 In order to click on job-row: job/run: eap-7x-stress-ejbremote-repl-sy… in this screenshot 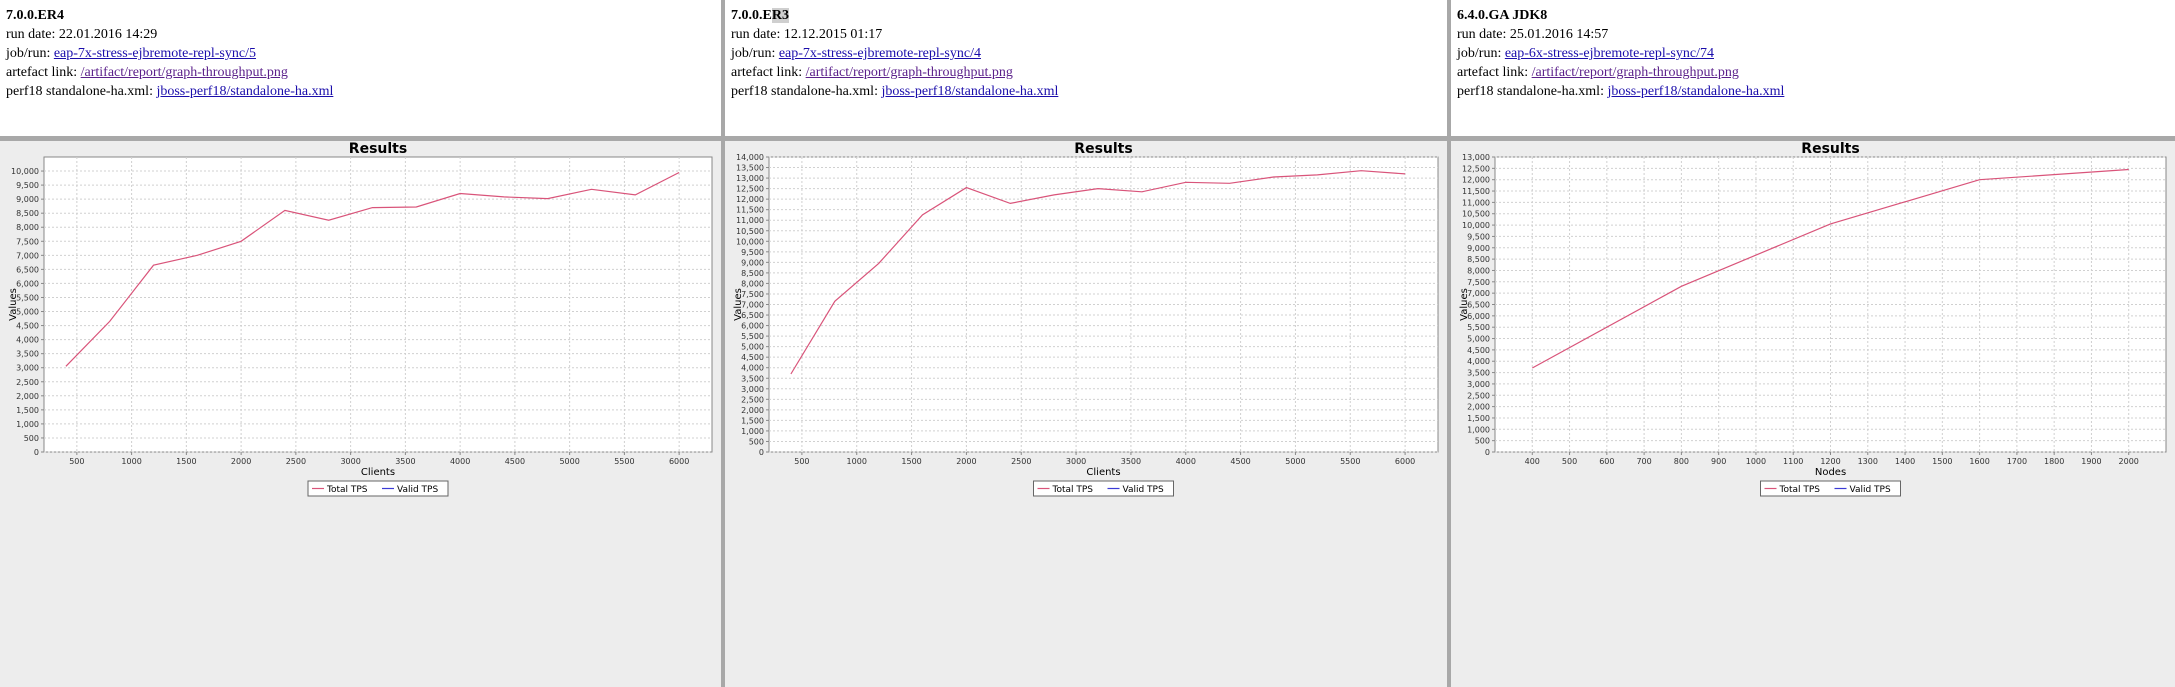, I will do `click(894, 53)`.